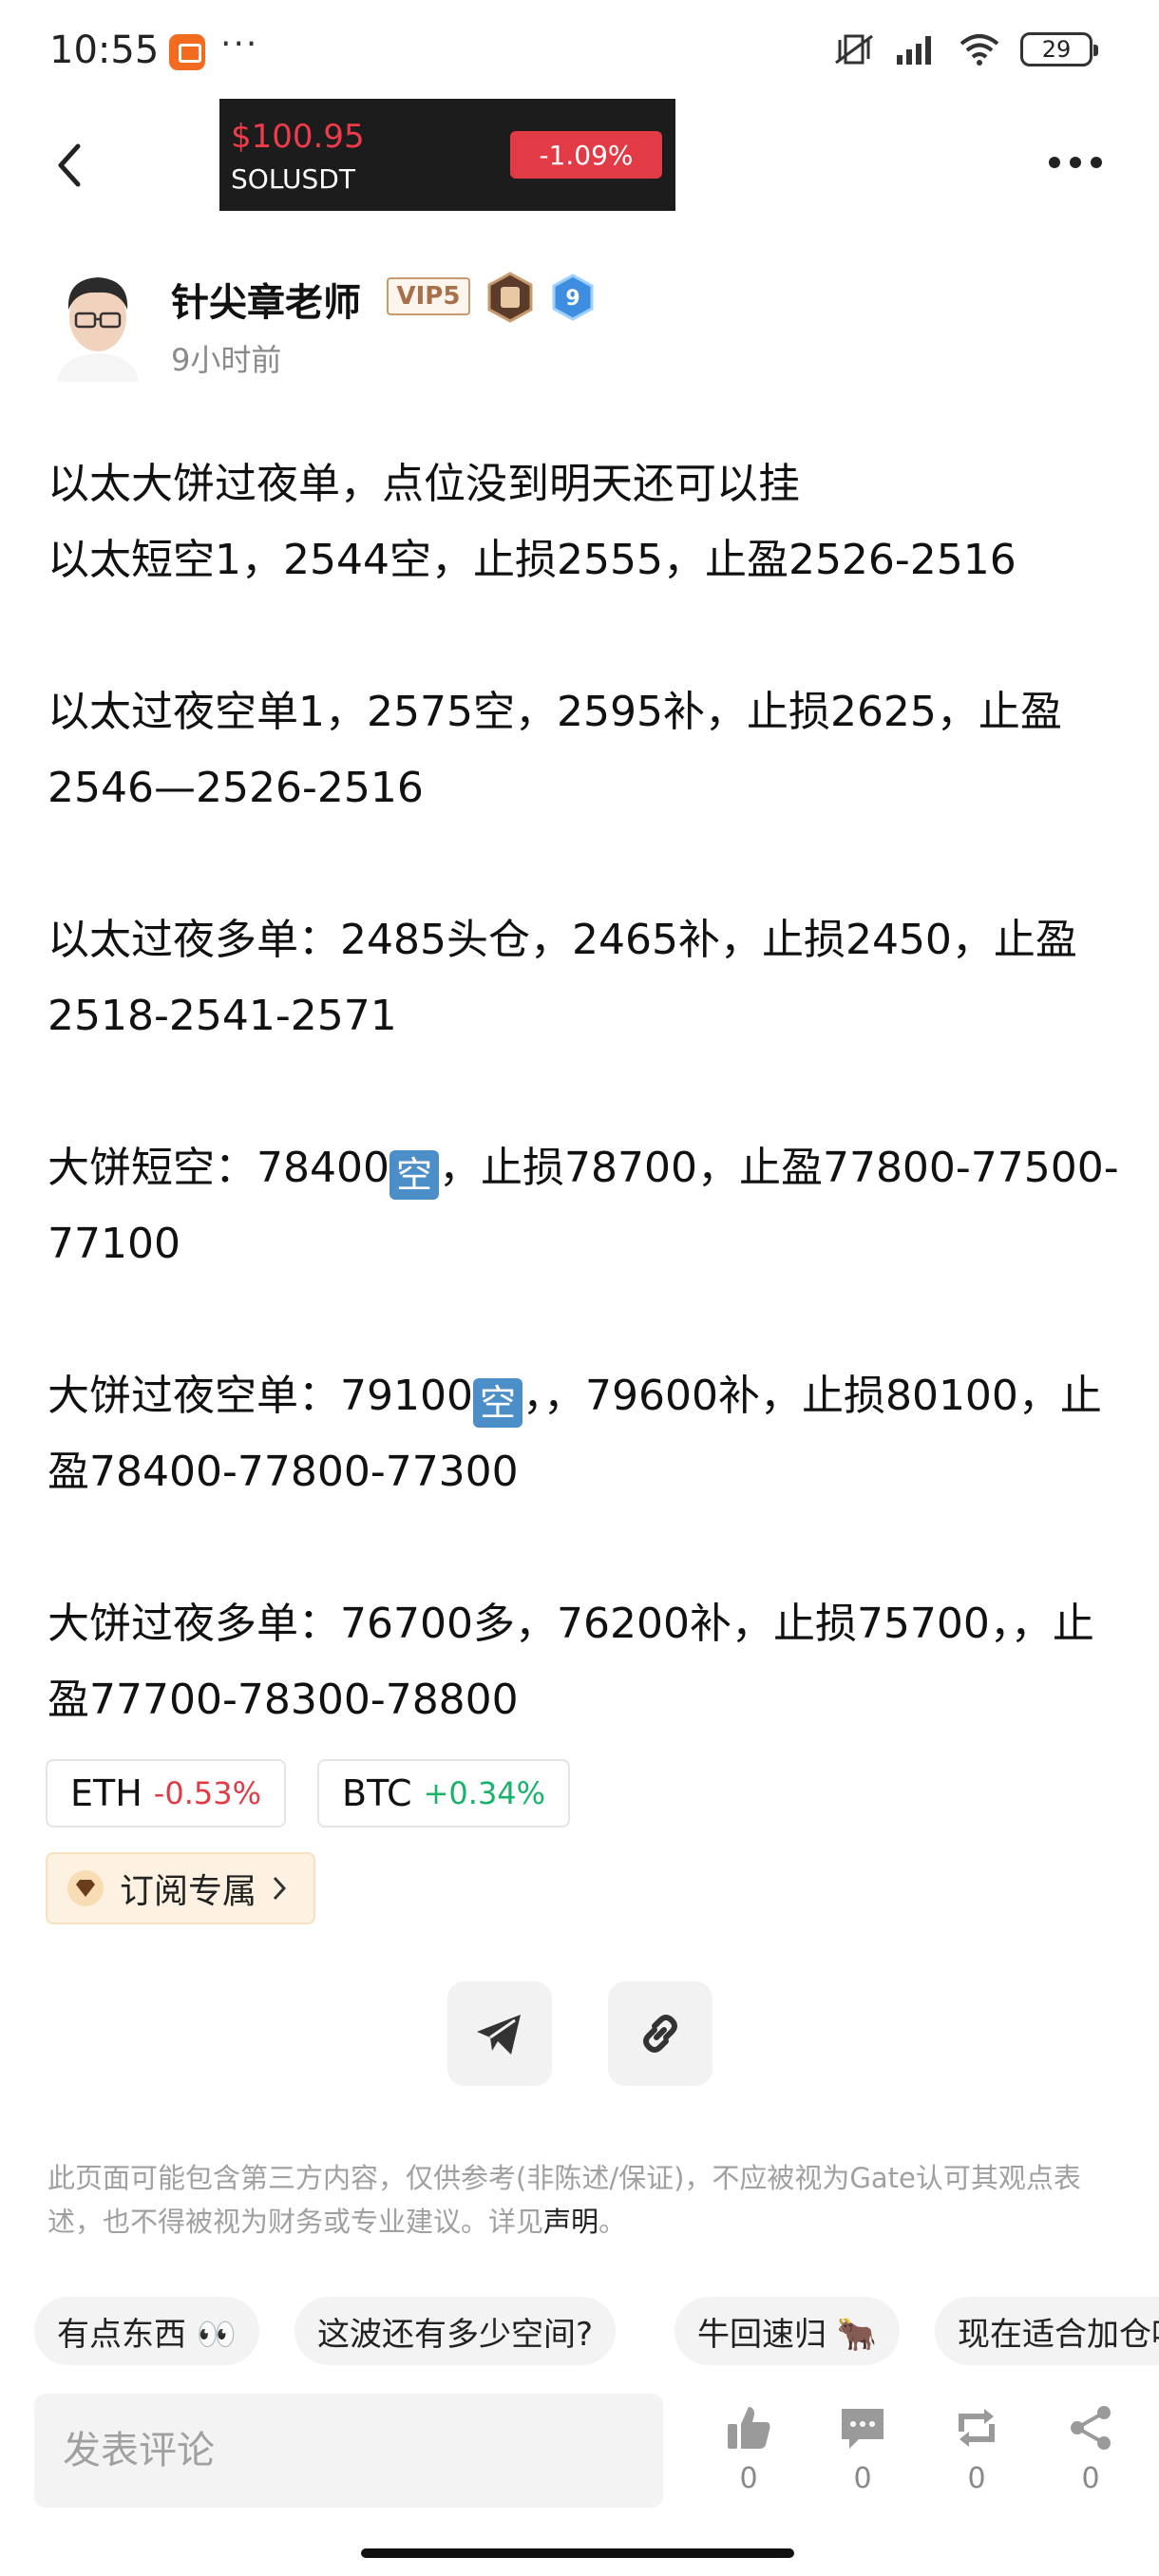 The width and height of the screenshot is (1159, 2576). What do you see at coordinates (510, 297) in the screenshot?
I see `medal-icon` at bounding box center [510, 297].